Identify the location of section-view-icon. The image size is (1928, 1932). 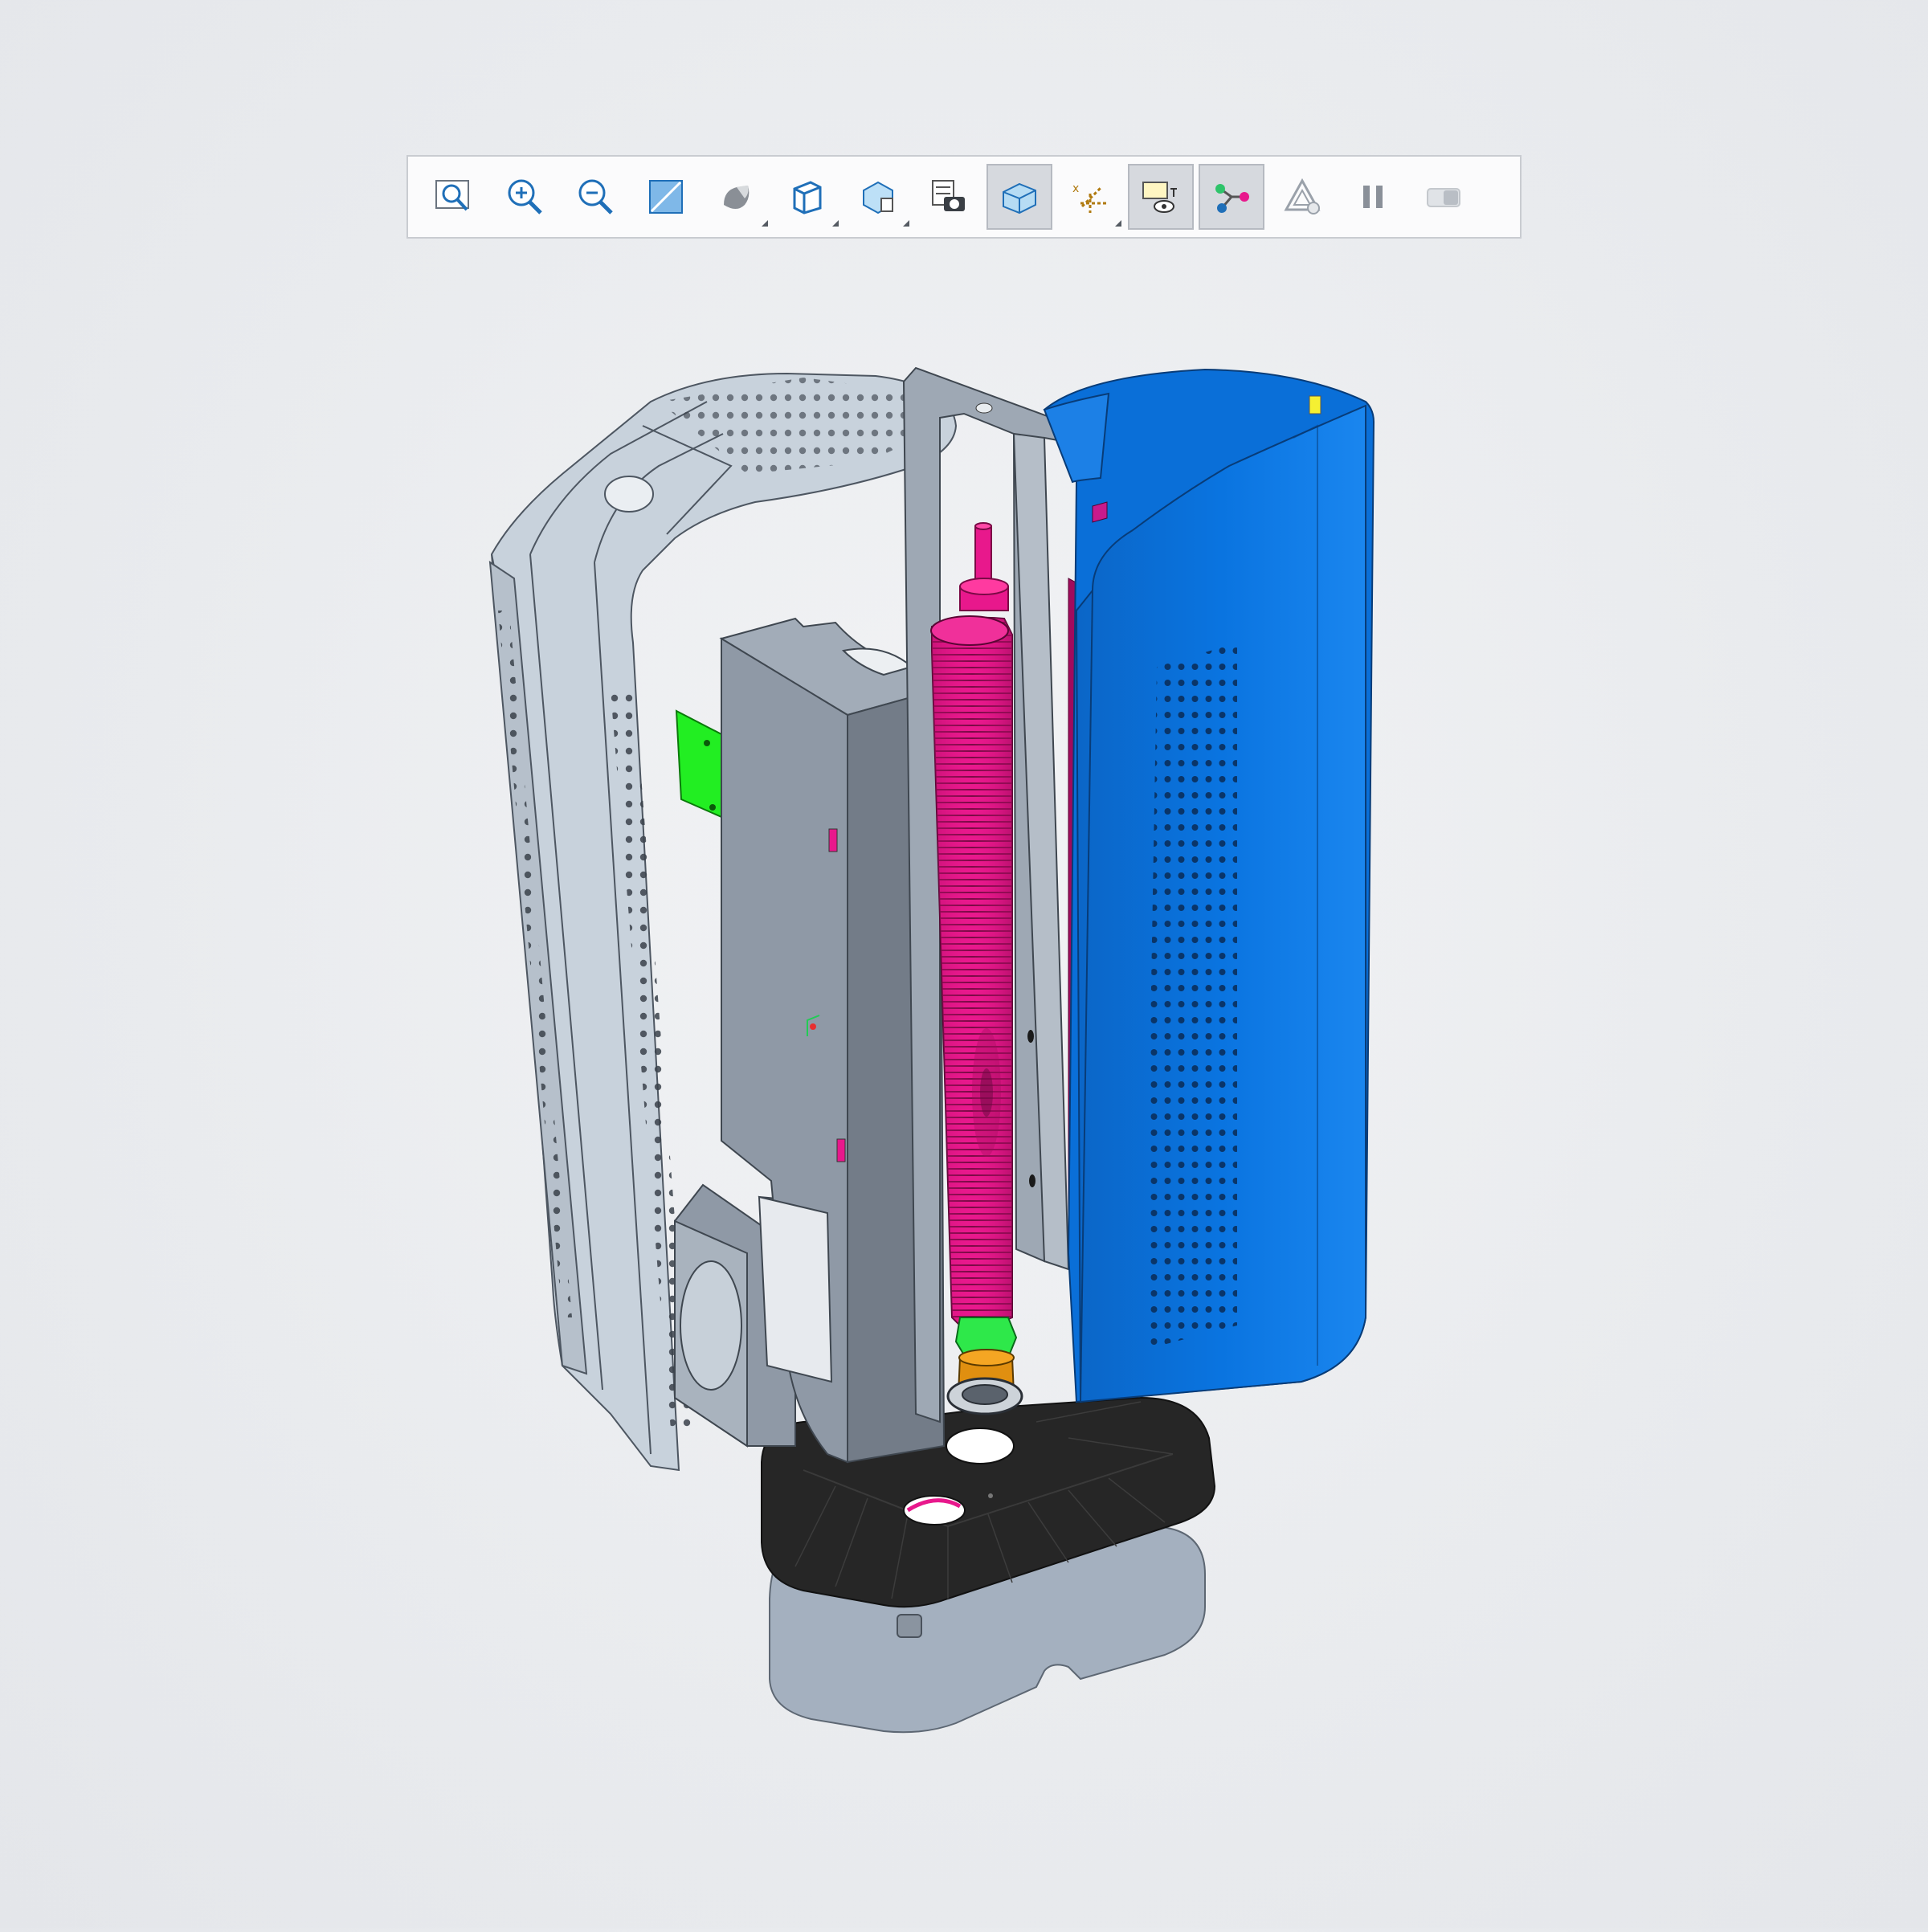
(1020, 198).